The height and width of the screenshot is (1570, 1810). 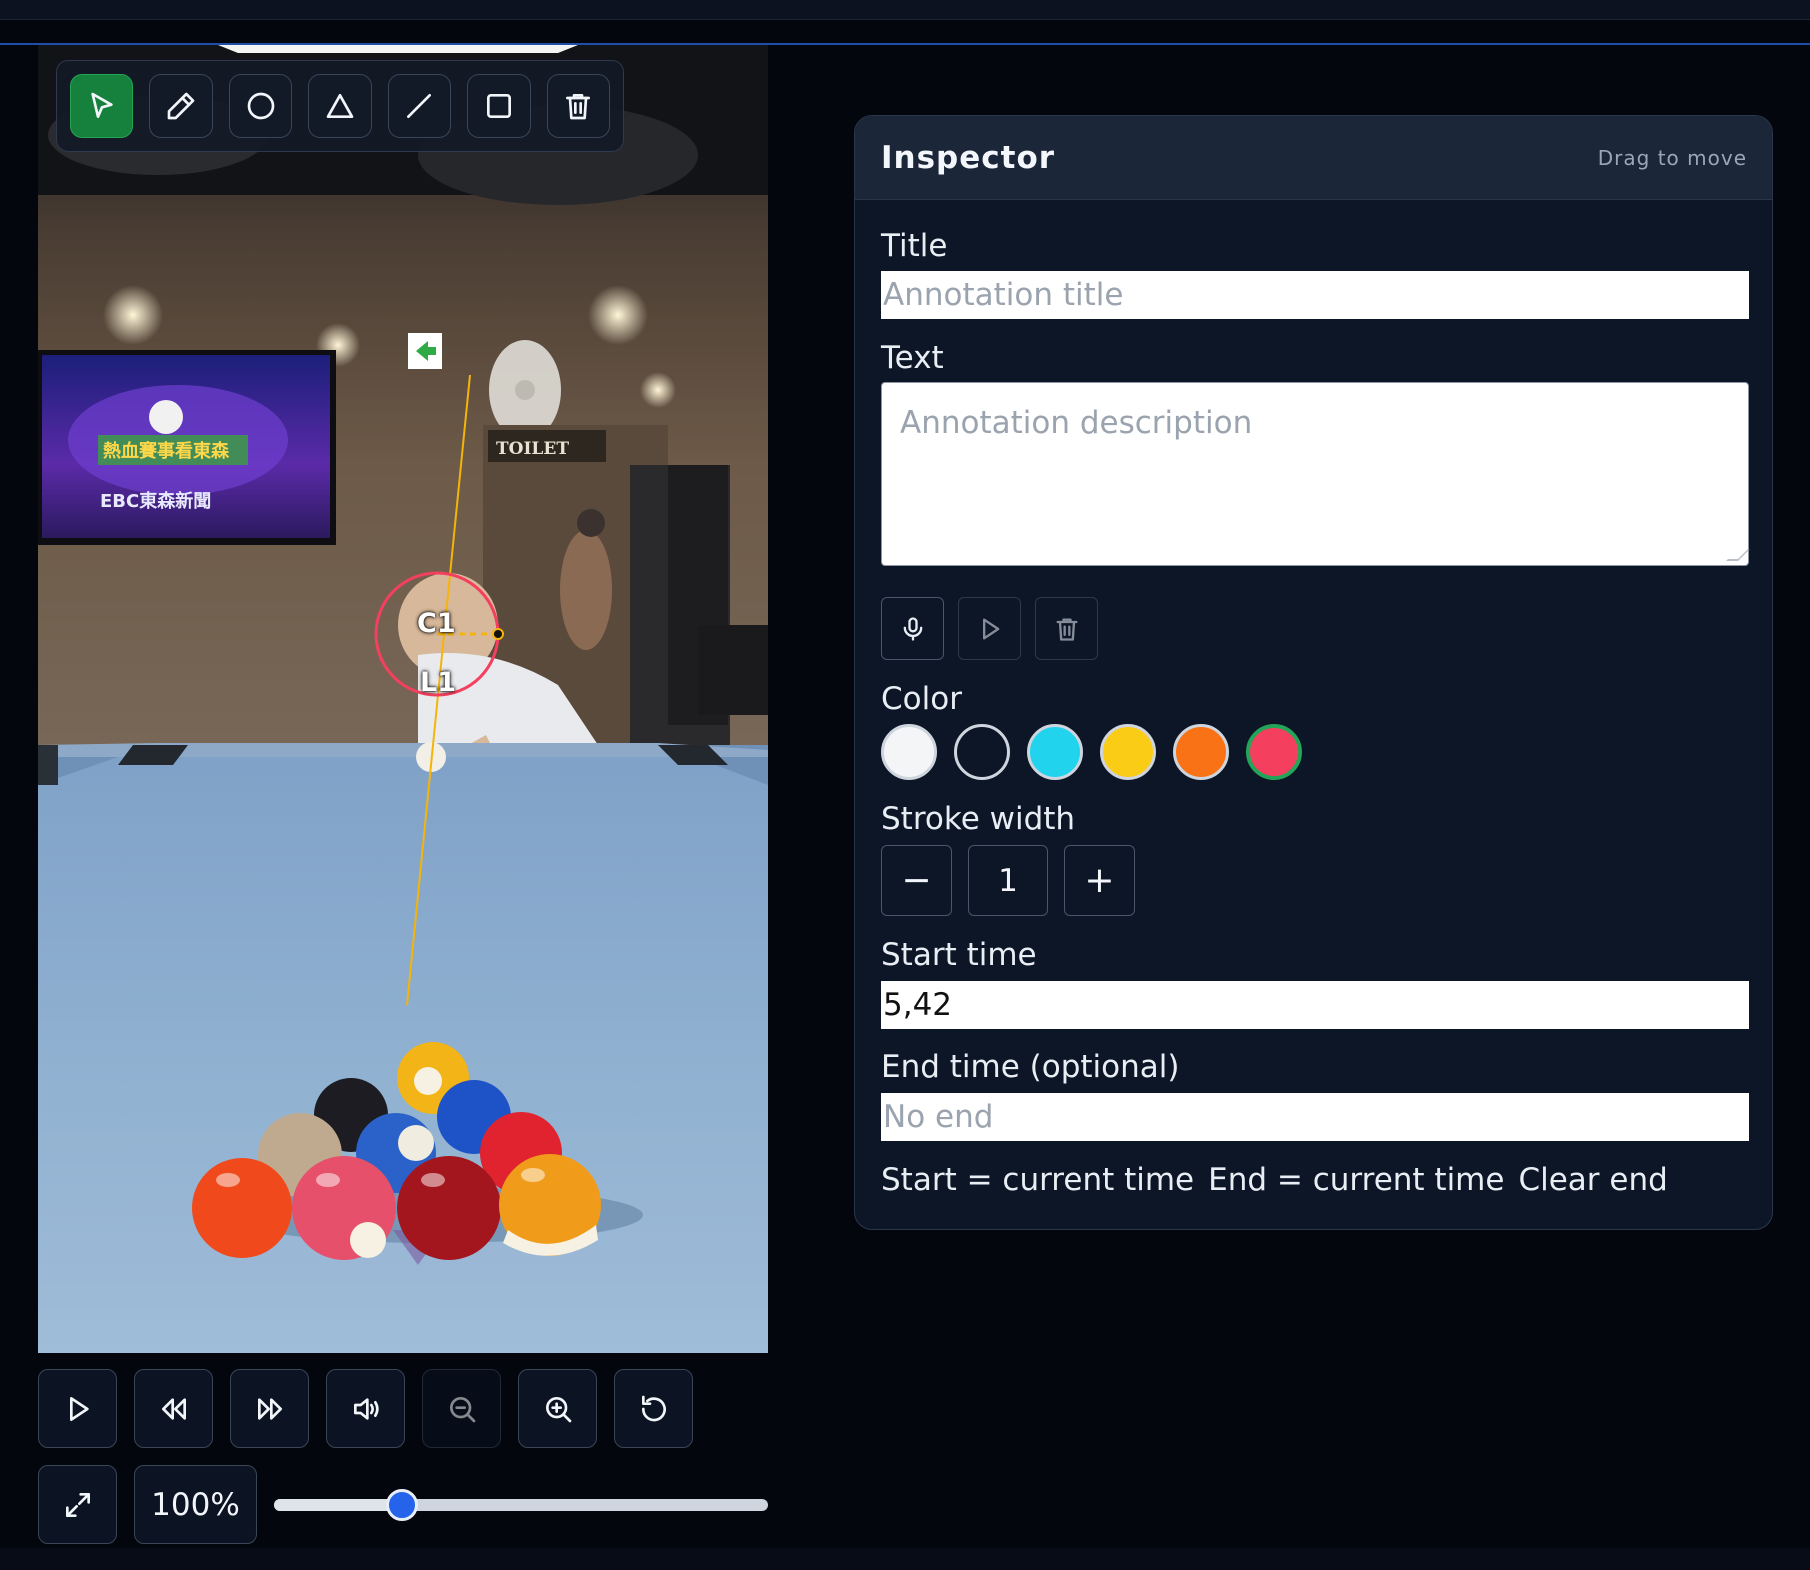 I want to click on zoom-slider, so click(x=521, y=1505).